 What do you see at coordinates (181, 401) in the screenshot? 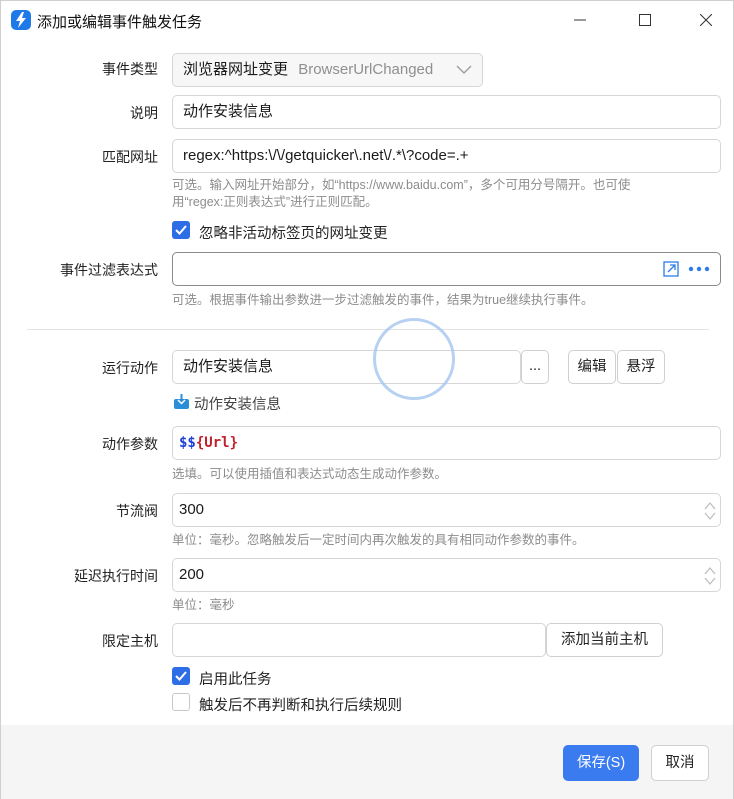
I see `action-install-icon` at bounding box center [181, 401].